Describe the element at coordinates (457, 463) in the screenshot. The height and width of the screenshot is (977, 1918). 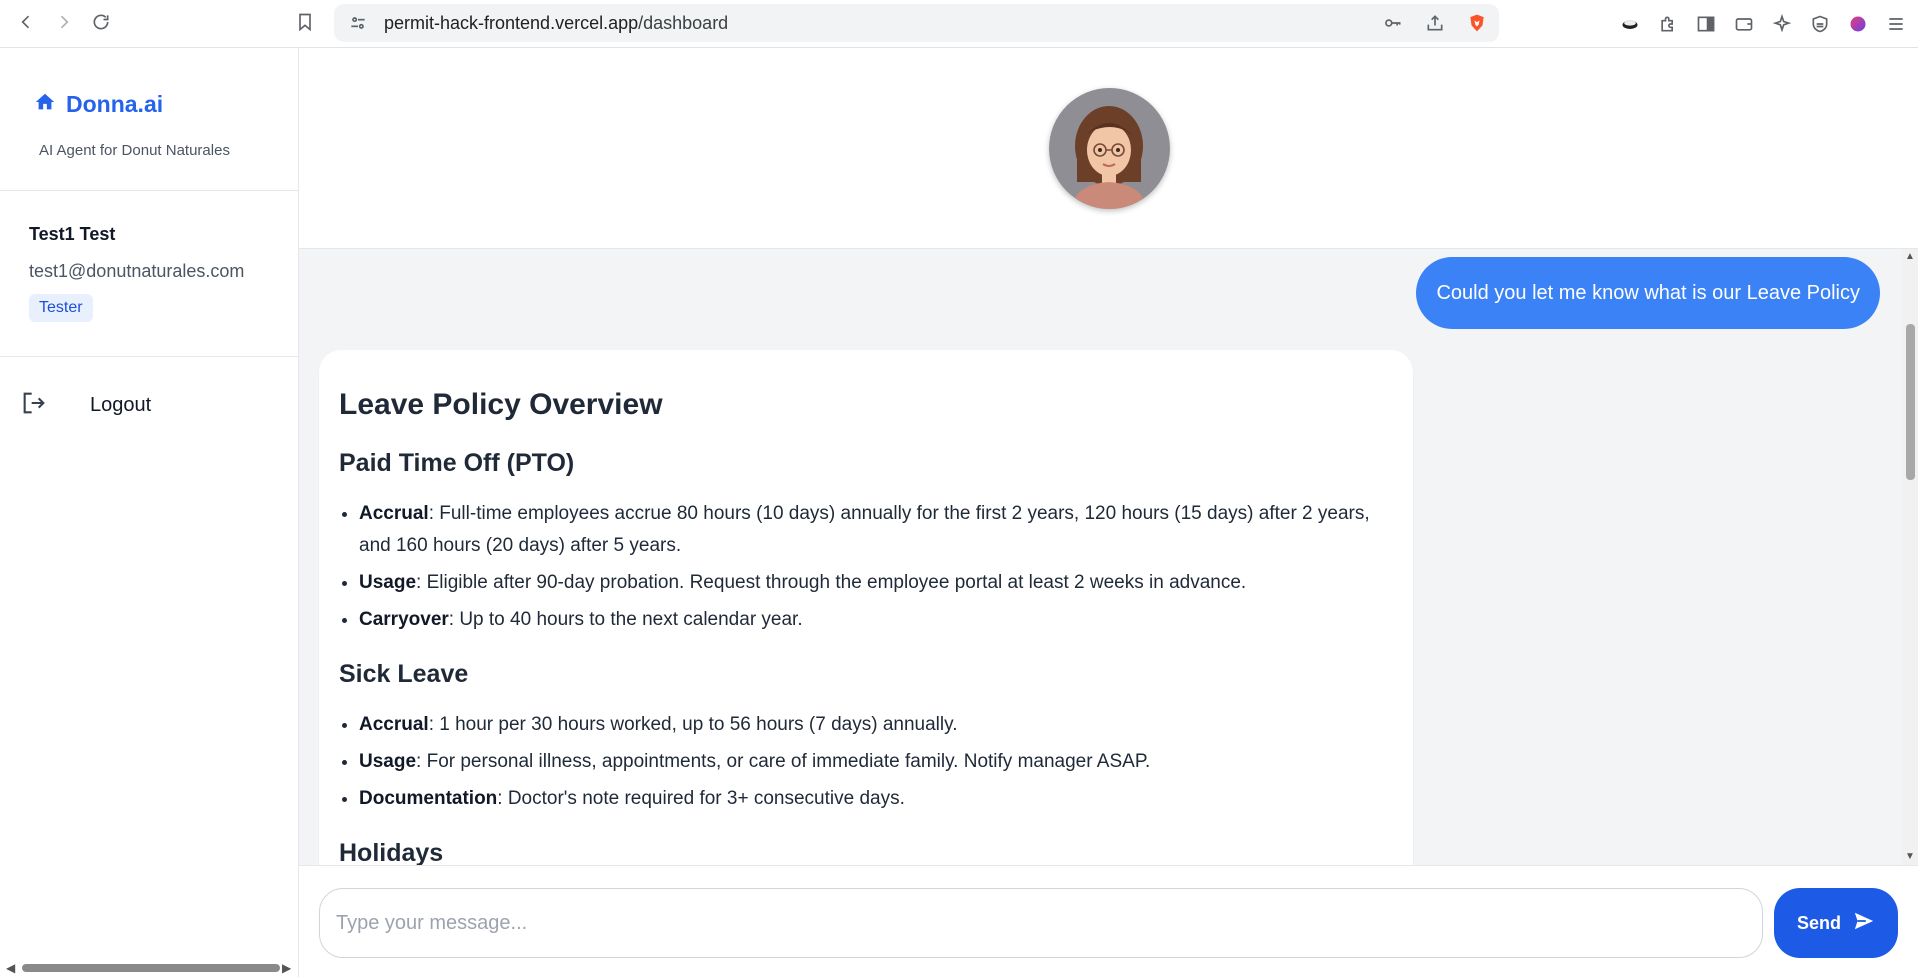
I see `section-heading: Paid Time Off (PTO)` at that location.